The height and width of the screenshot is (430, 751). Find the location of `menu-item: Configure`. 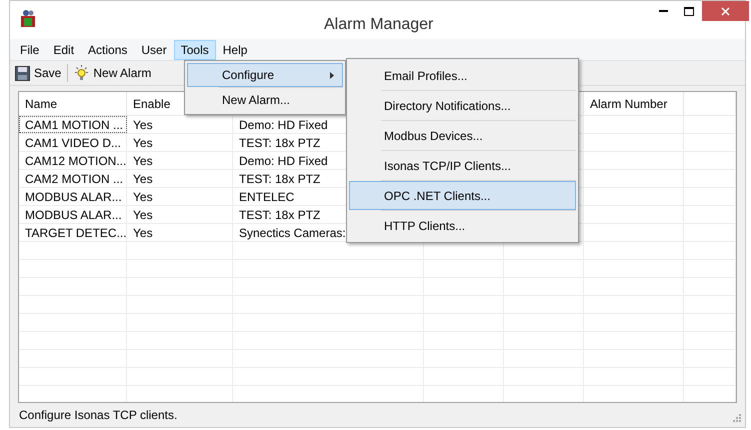

menu-item: Configure is located at coordinates (265, 75).